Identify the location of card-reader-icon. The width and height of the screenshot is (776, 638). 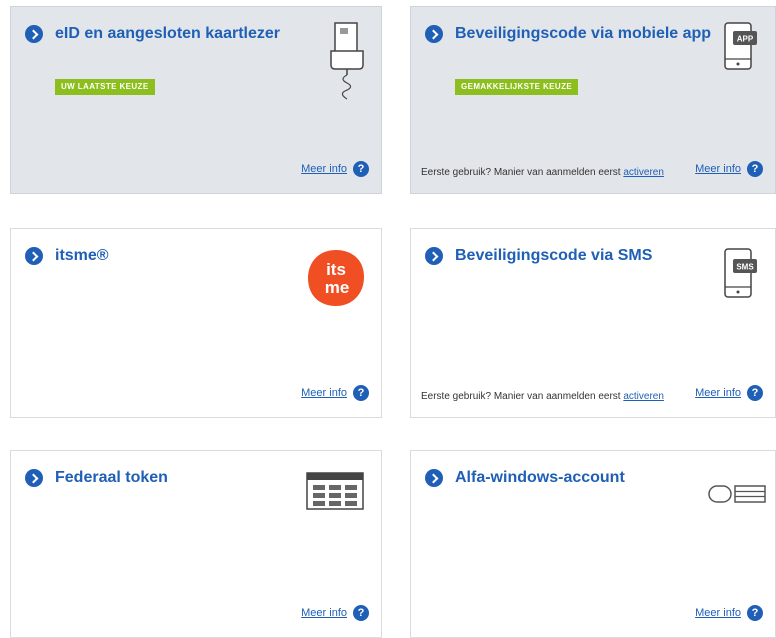
(347, 61).